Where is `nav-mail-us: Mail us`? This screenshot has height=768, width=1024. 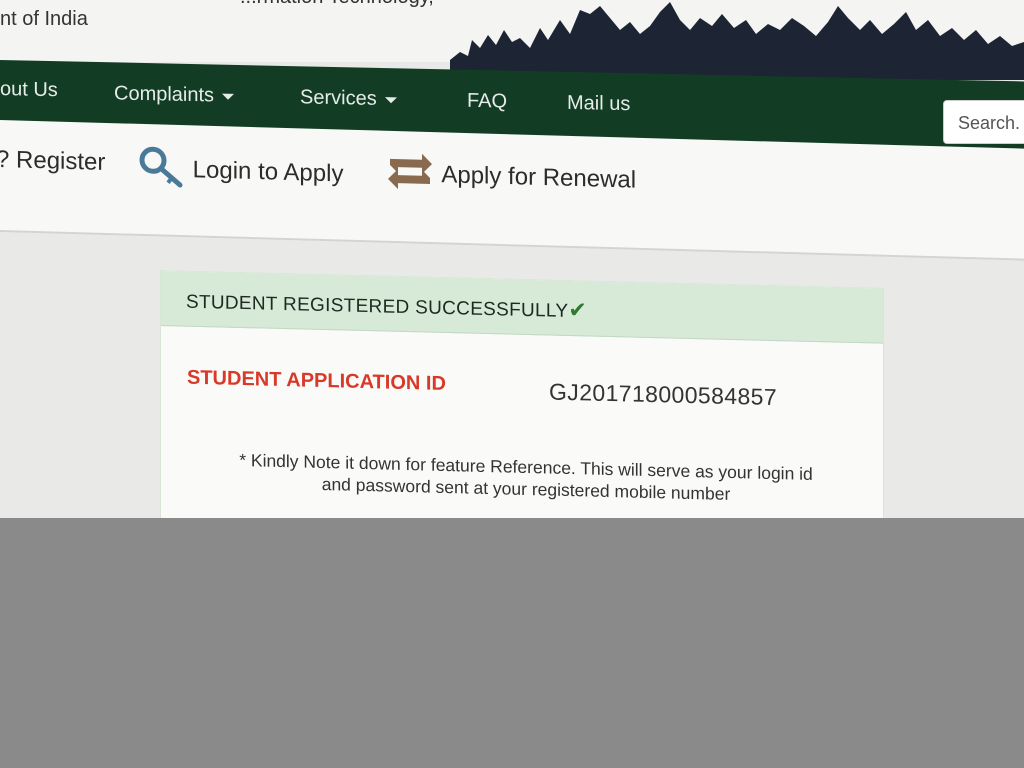
nav-mail-us: Mail us is located at coordinates (598, 104).